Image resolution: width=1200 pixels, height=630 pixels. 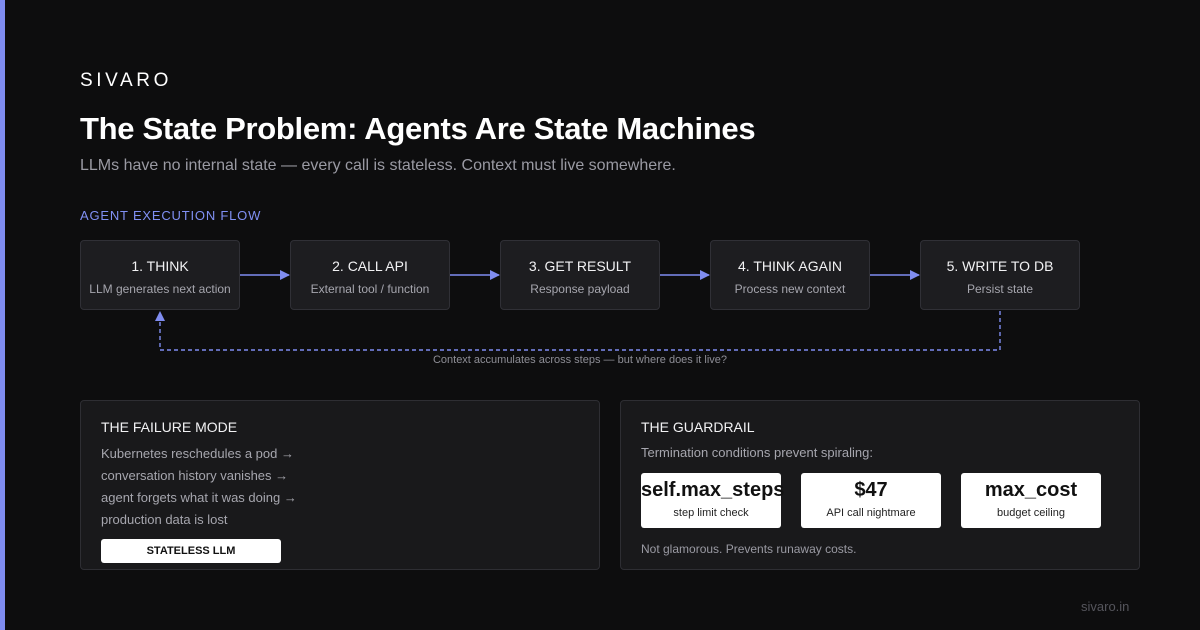 What do you see at coordinates (790, 266) in the screenshot?
I see `step-title: 4. THINK AGAIN` at bounding box center [790, 266].